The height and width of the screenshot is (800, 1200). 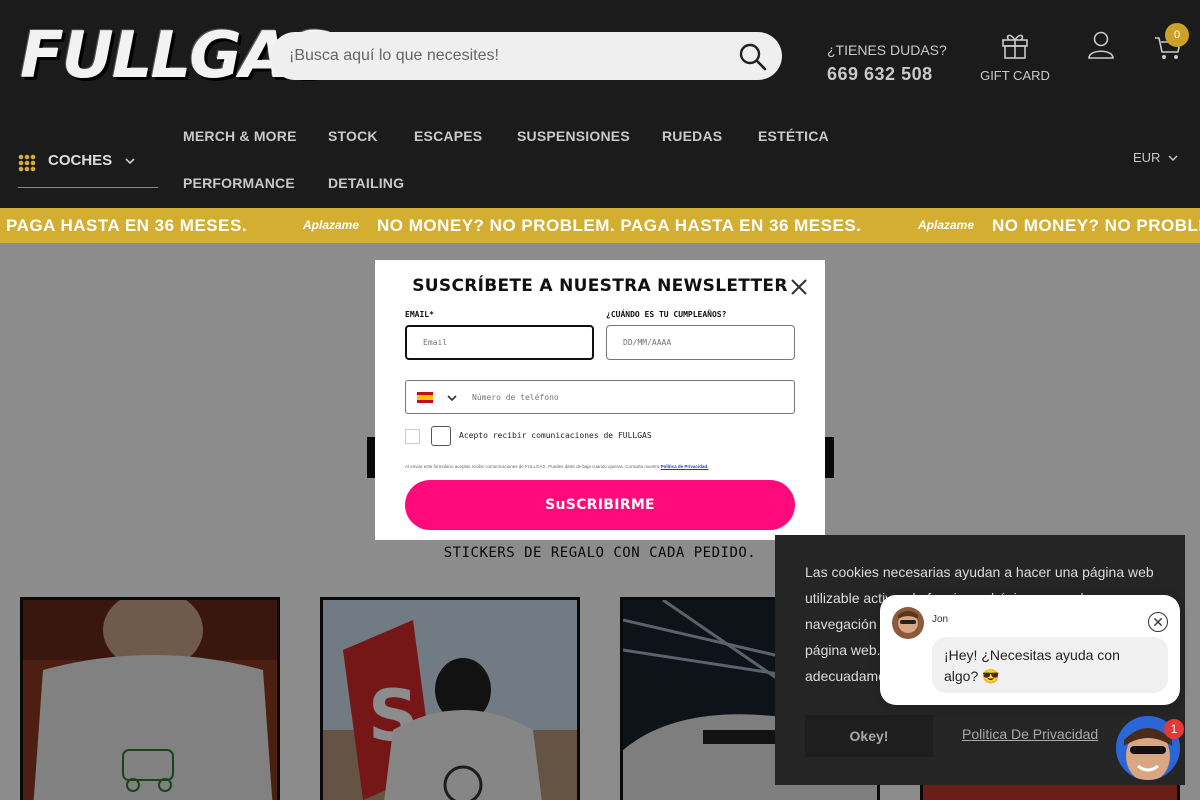 I want to click on category-label: COCHES, so click(x=80, y=160).